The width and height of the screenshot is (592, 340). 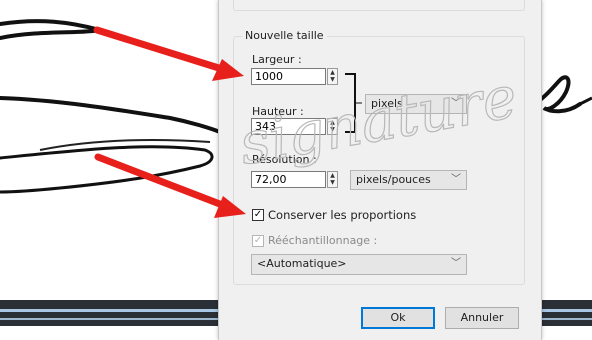 What do you see at coordinates (278, 111) in the screenshot?
I see `height-label: Hauteur :` at bounding box center [278, 111].